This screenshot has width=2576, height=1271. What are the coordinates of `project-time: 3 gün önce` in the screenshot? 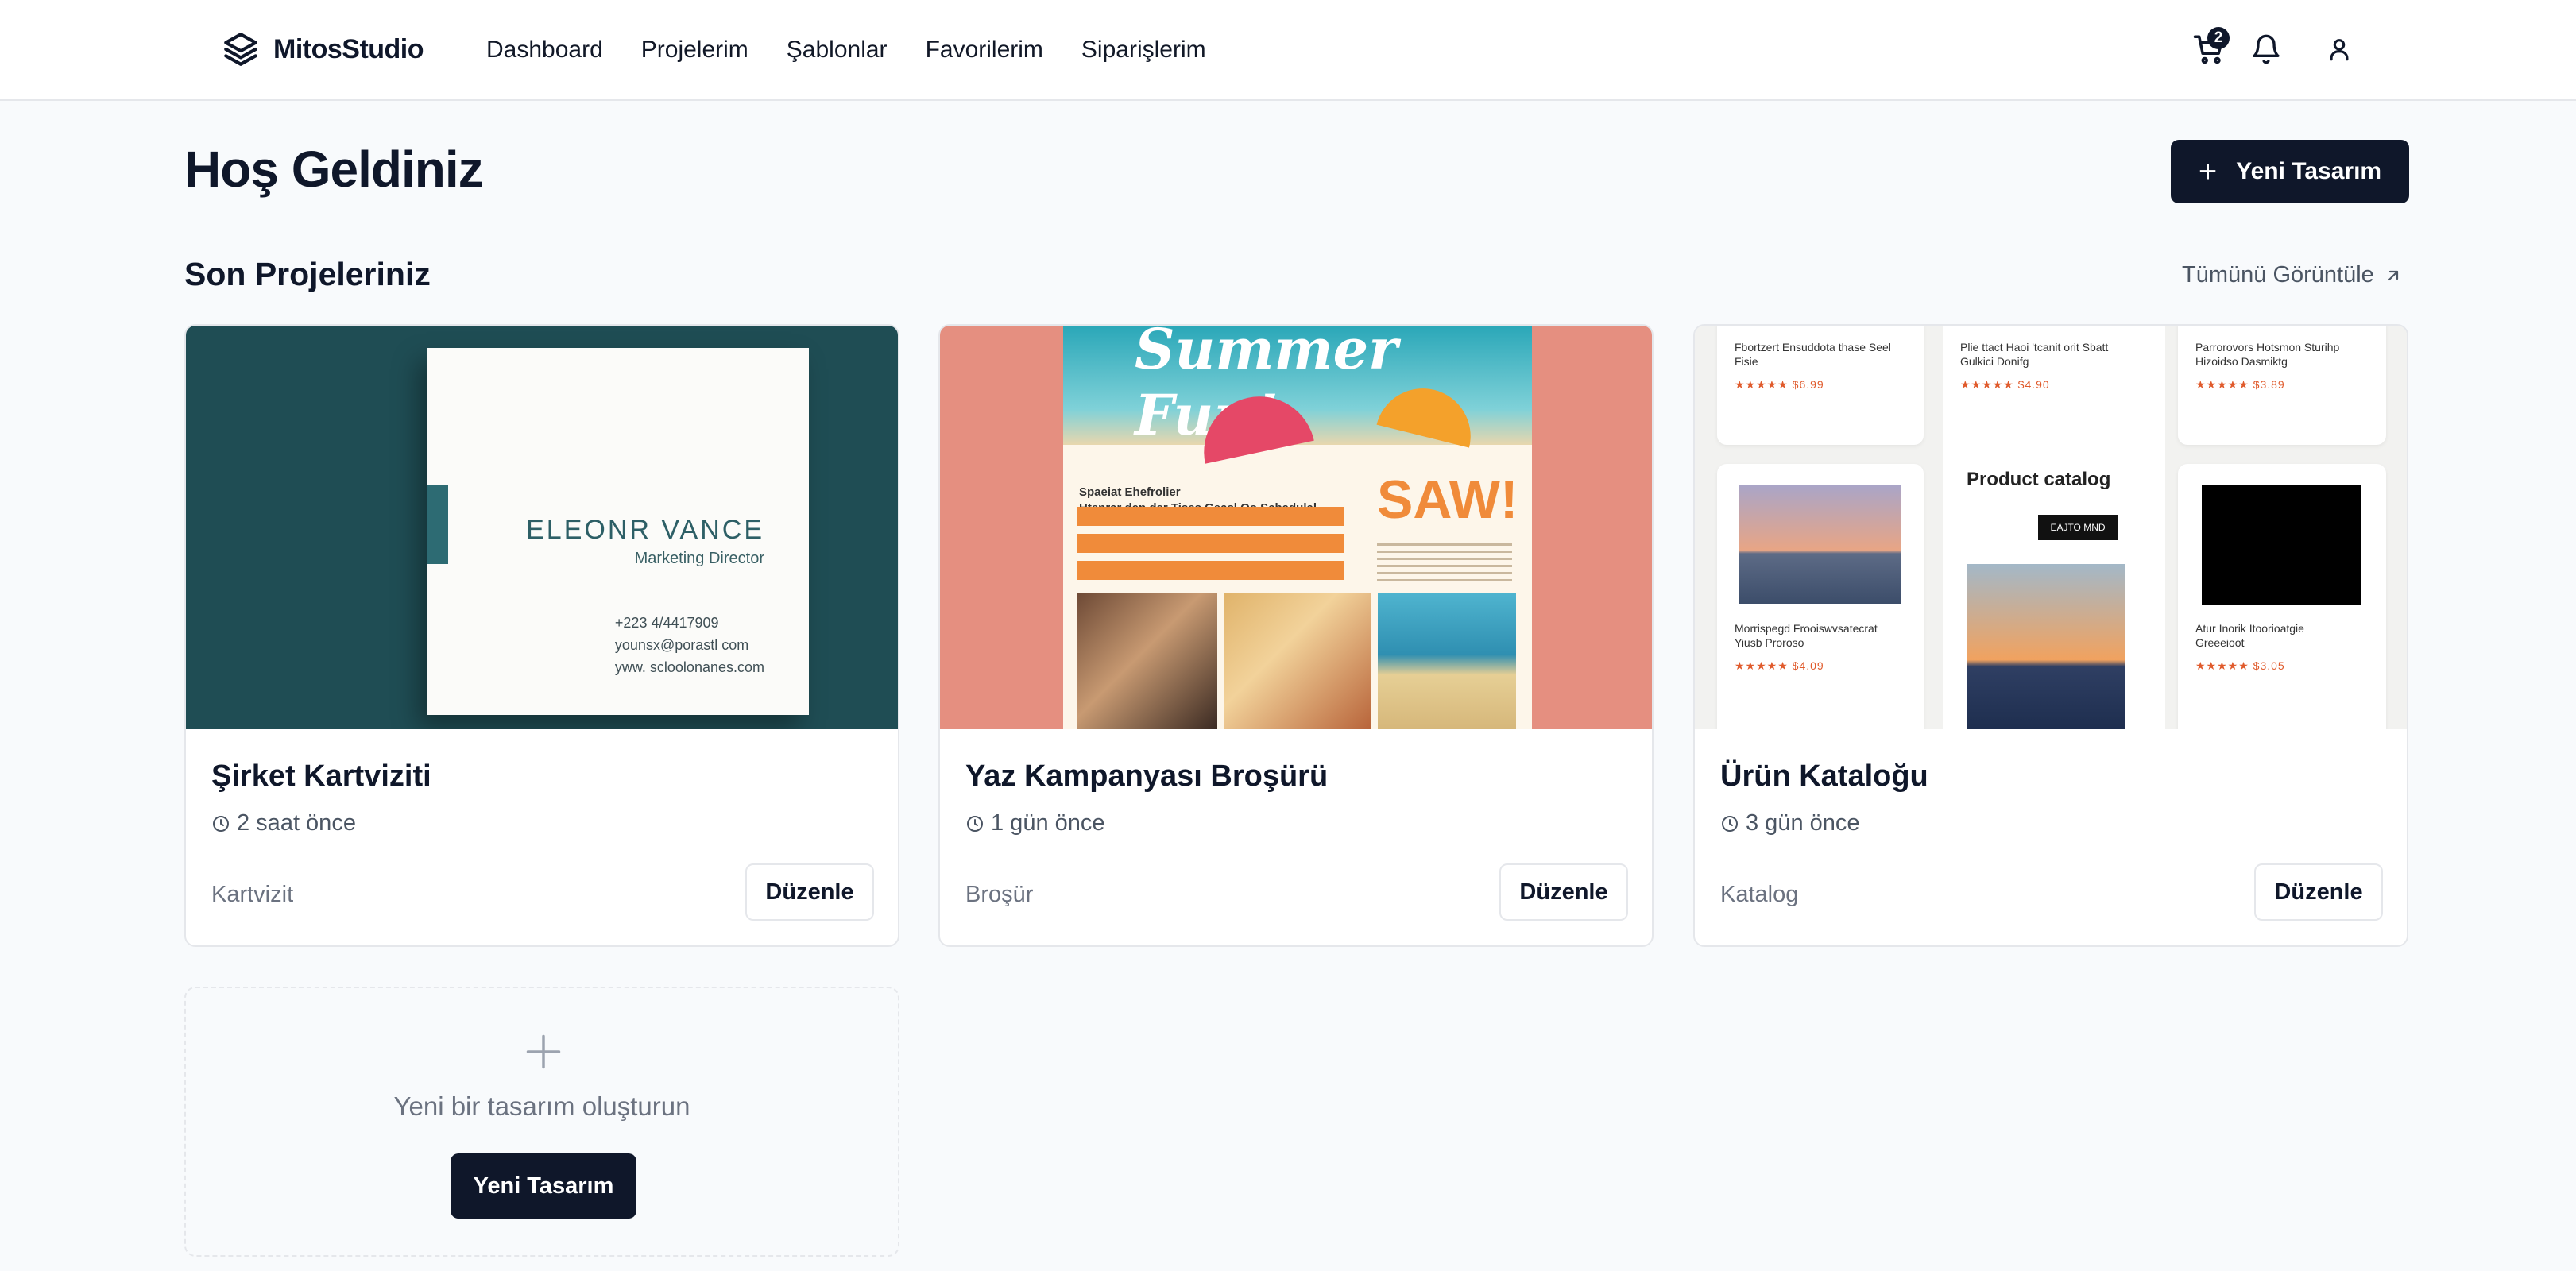 It's located at (1790, 823).